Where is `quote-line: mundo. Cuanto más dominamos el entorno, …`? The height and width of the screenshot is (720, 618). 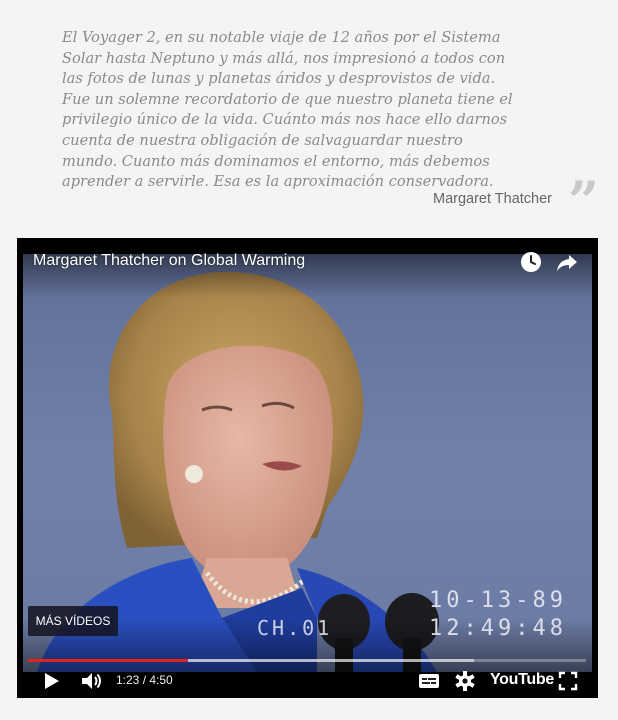 quote-line: mundo. Cuanto más dominamos el entorno, … is located at coordinates (276, 161).